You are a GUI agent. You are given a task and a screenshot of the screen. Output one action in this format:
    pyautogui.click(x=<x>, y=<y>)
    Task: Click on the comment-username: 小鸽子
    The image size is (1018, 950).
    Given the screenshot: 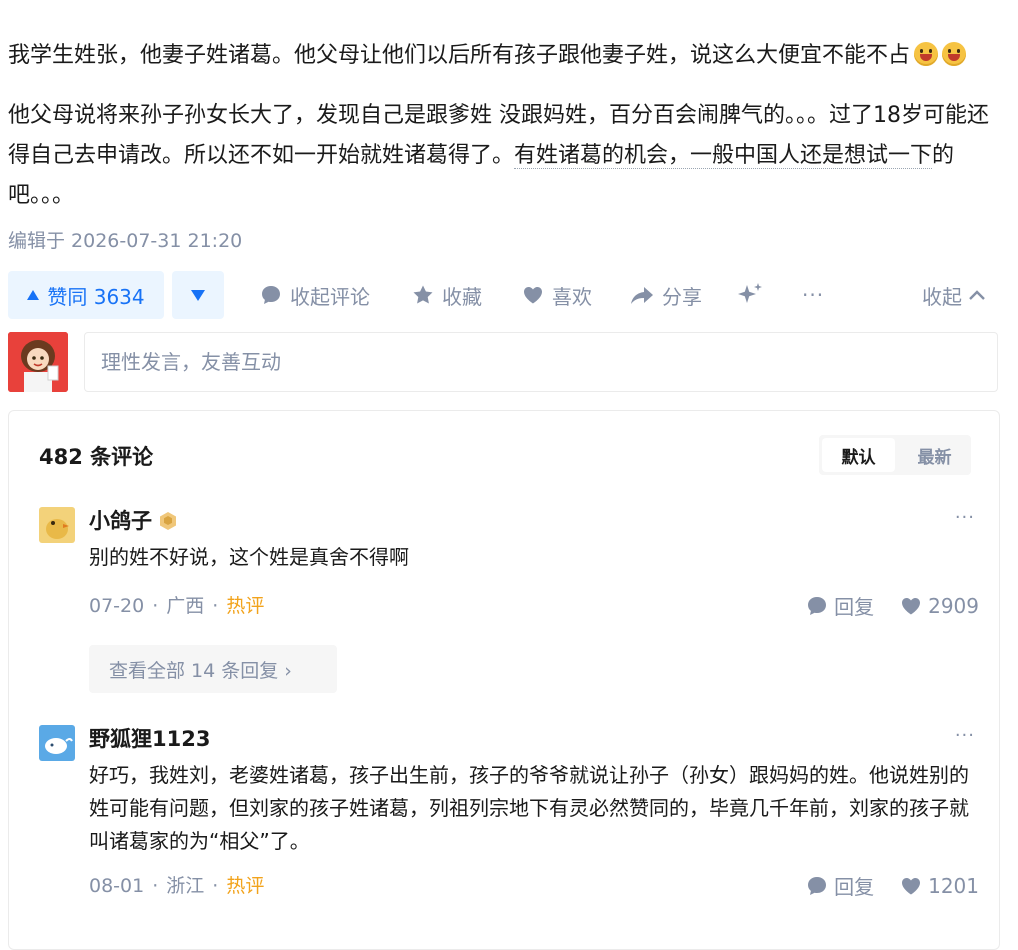 What is the action you would take?
    pyautogui.click(x=133, y=520)
    